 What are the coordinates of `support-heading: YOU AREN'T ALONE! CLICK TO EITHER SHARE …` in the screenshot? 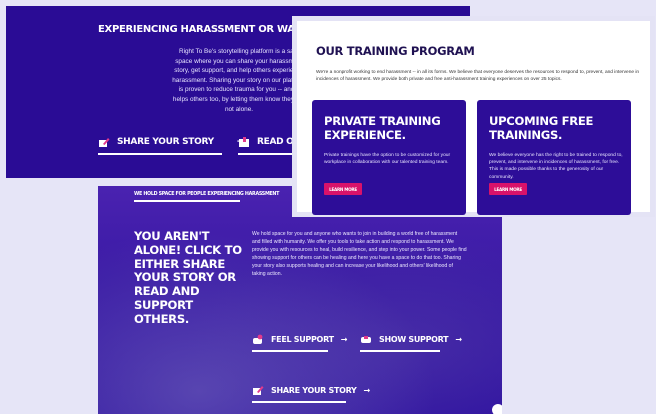 It's located at (188, 277).